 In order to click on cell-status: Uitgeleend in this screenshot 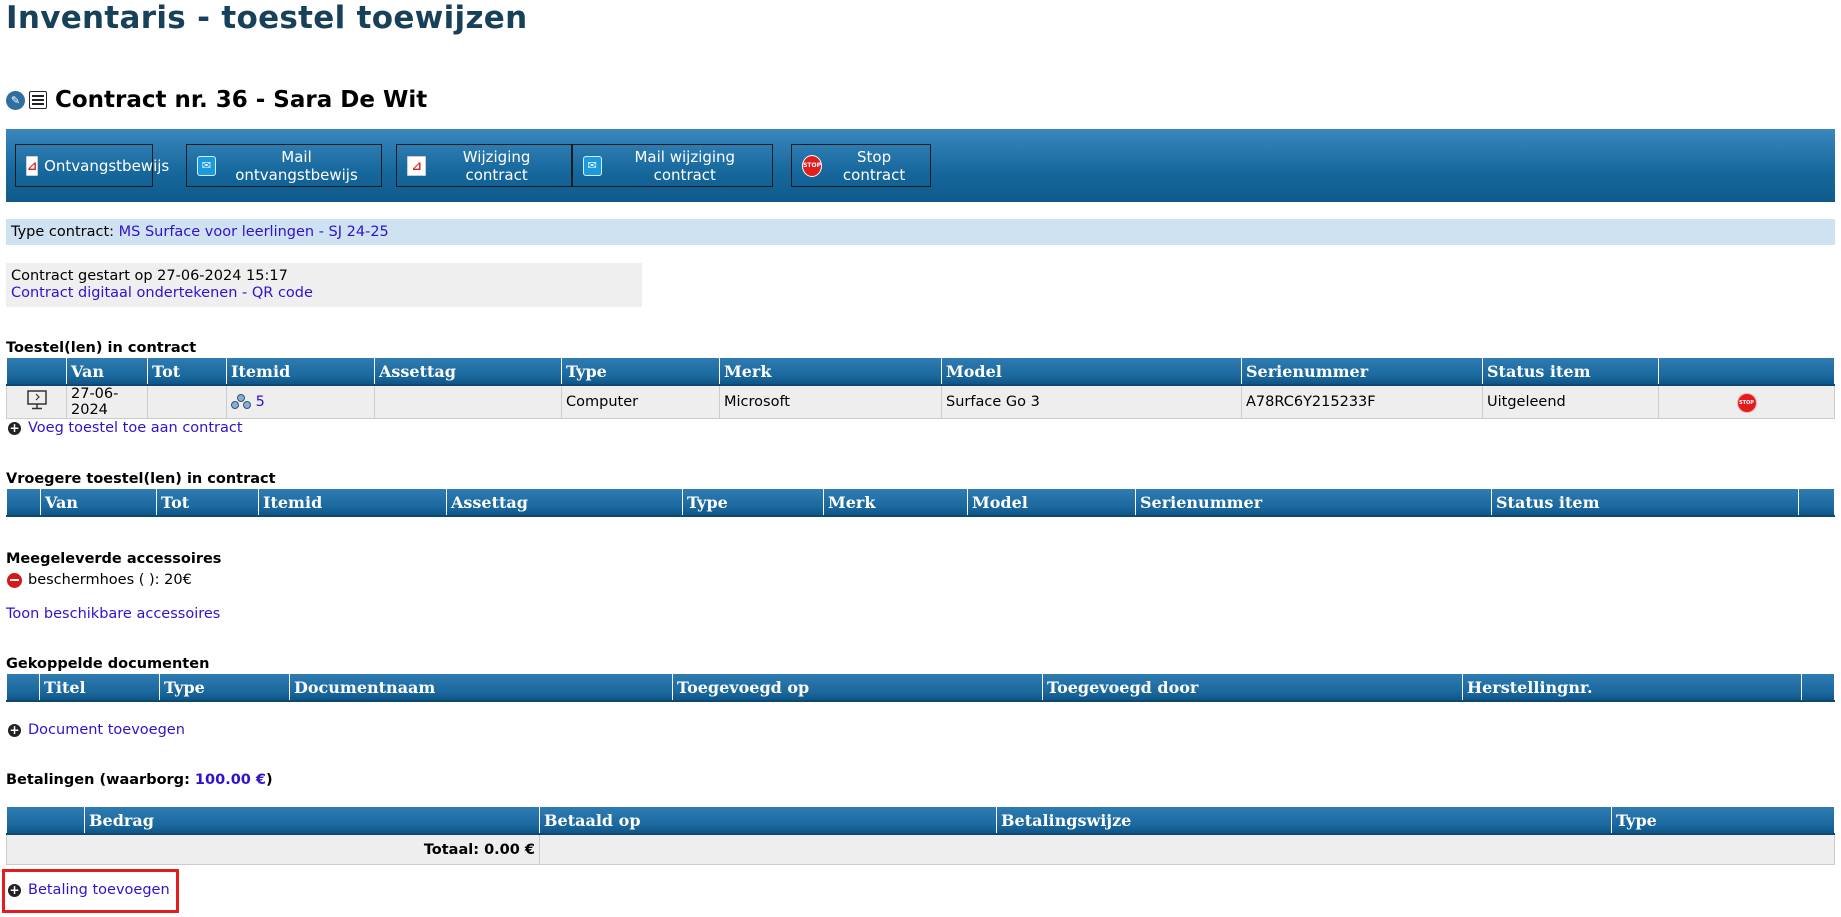, I will do `click(1570, 401)`.